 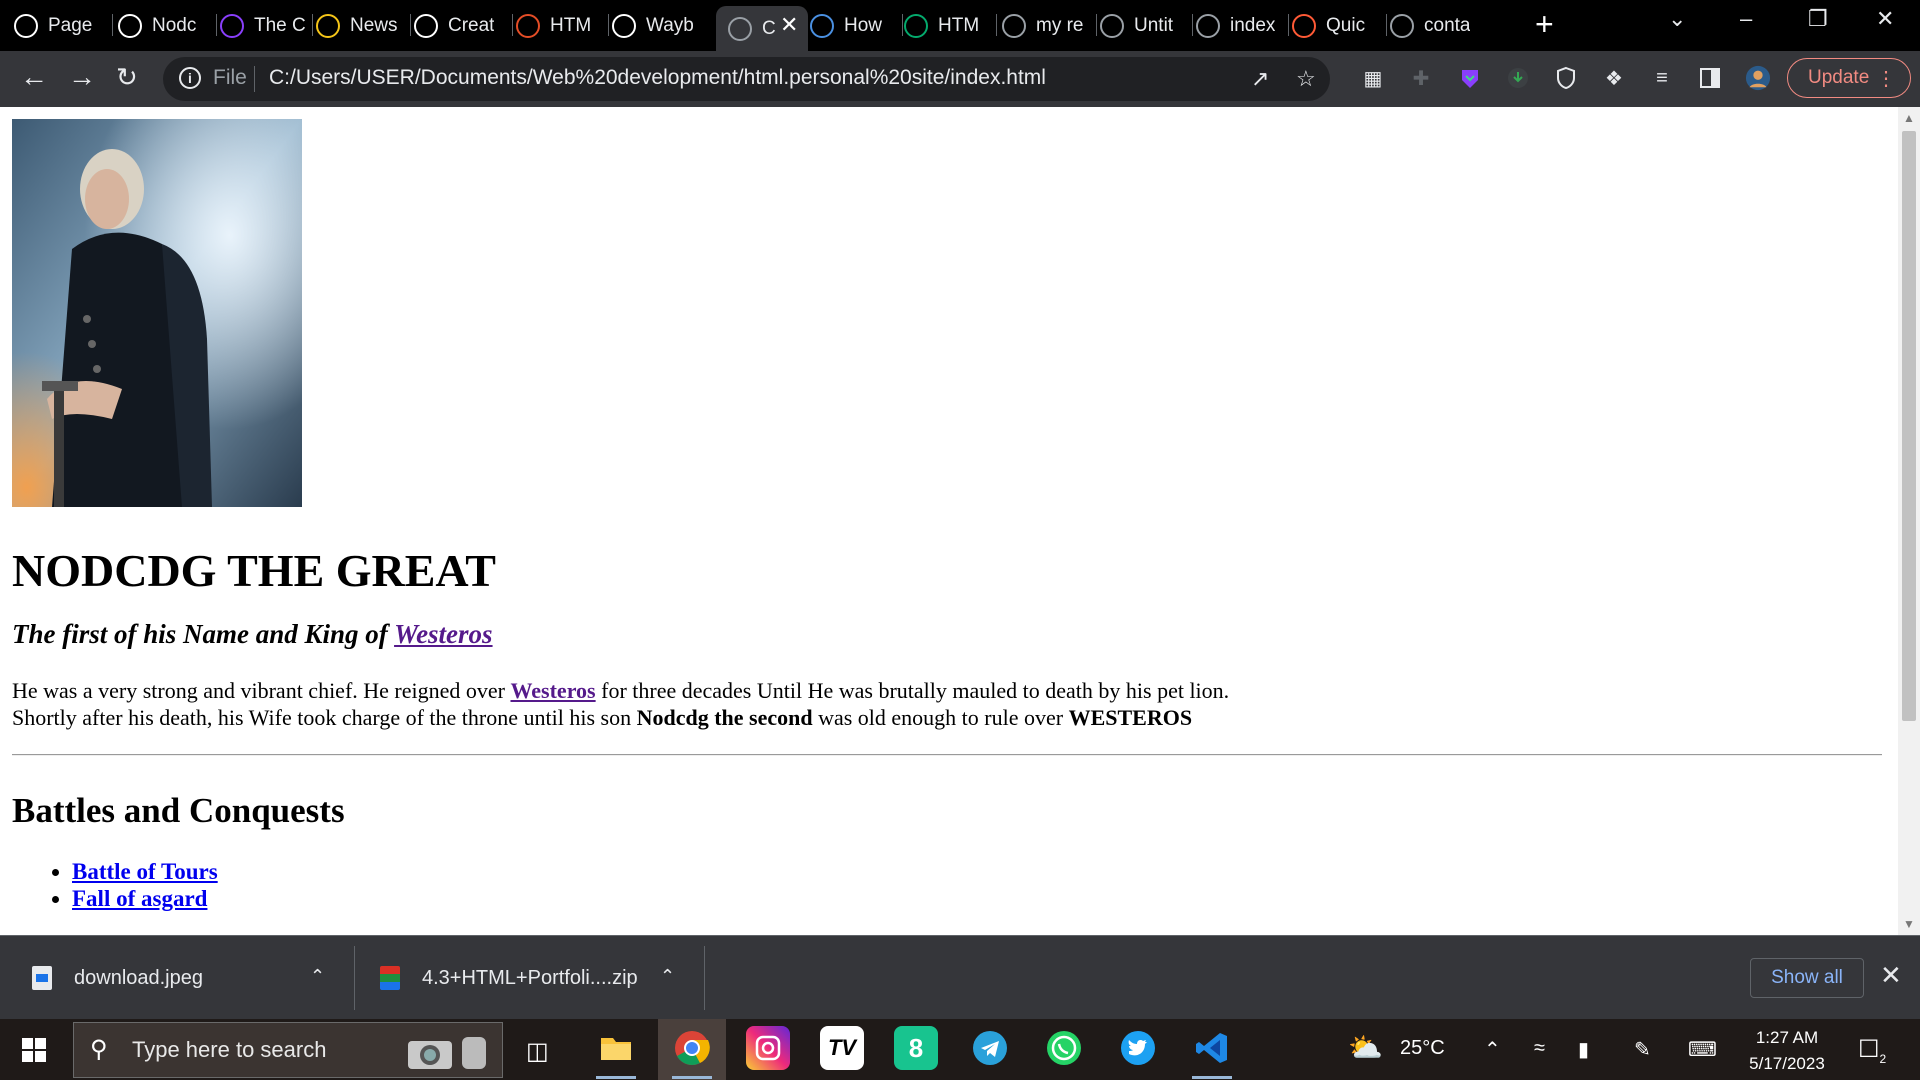 I want to click on omnibox-divider, so click(x=254, y=79).